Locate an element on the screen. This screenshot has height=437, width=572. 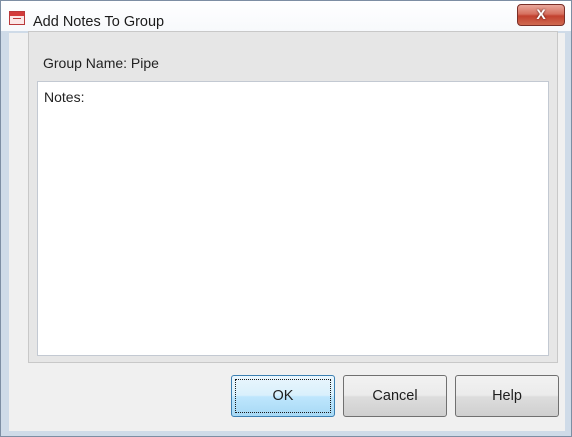
close-icon: X is located at coordinates (541, 14).